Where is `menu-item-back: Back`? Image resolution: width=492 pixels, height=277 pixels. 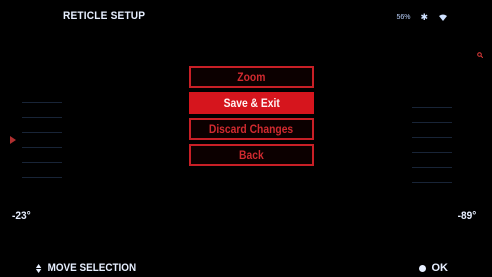
menu-item-back: Back is located at coordinates (251, 155).